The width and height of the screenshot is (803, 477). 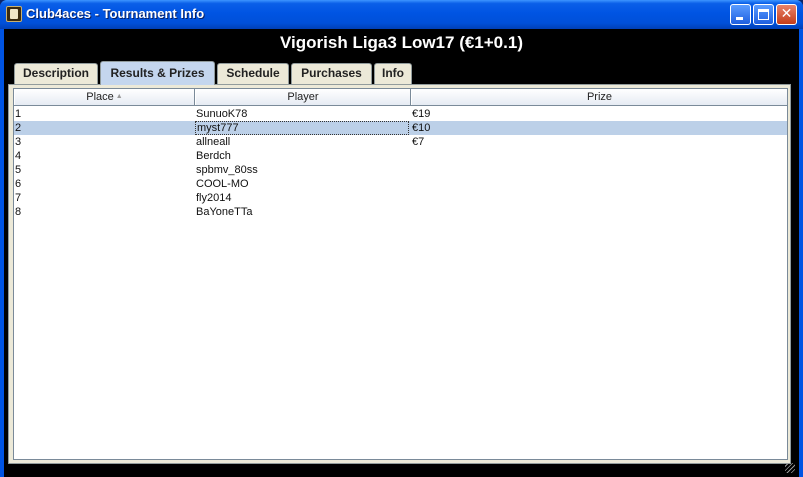 I want to click on cell-prize: €10, so click(x=421, y=128).